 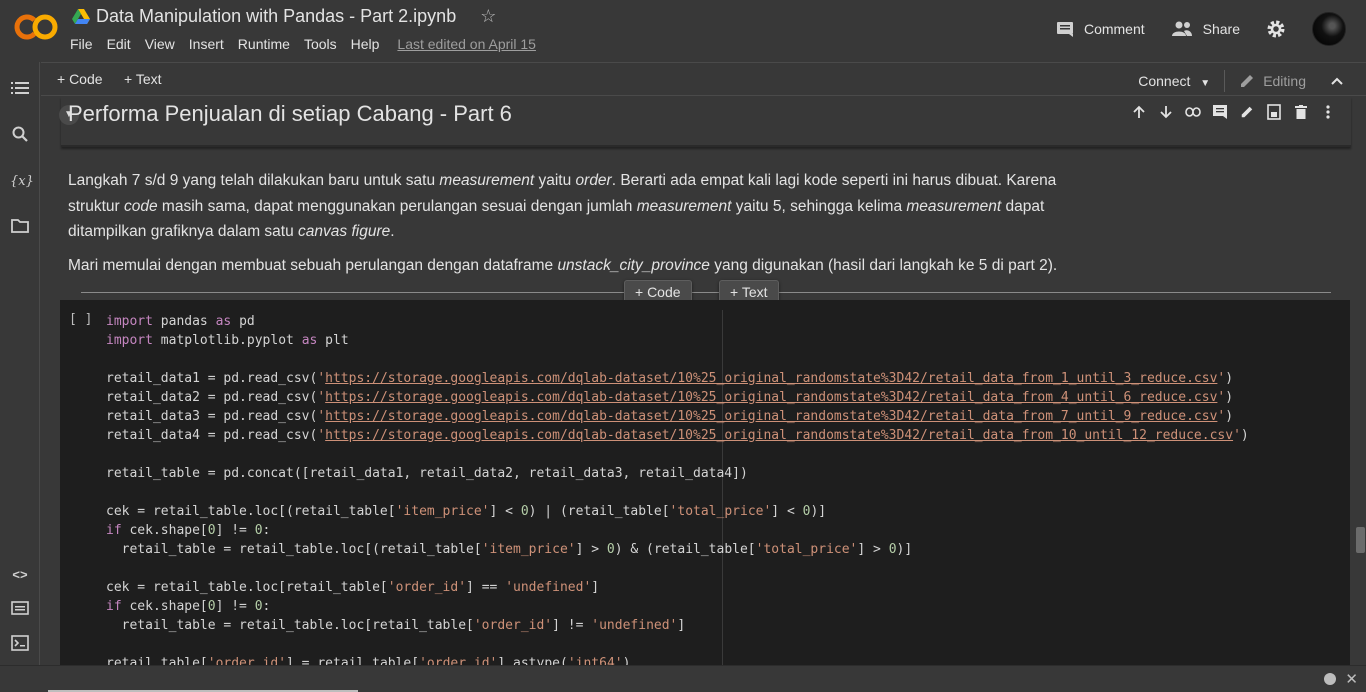 I want to click on connect-label: Connect, so click(x=1164, y=81).